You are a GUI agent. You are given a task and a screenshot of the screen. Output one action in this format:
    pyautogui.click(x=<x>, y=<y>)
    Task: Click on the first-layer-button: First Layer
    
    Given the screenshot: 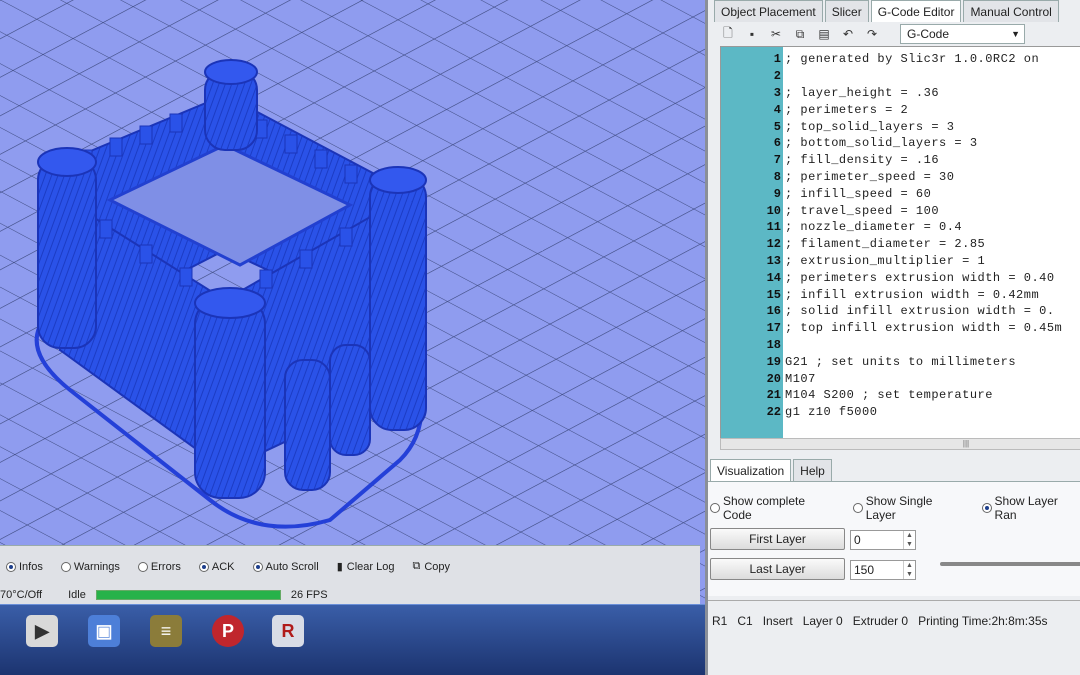 What is the action you would take?
    pyautogui.click(x=777, y=539)
    